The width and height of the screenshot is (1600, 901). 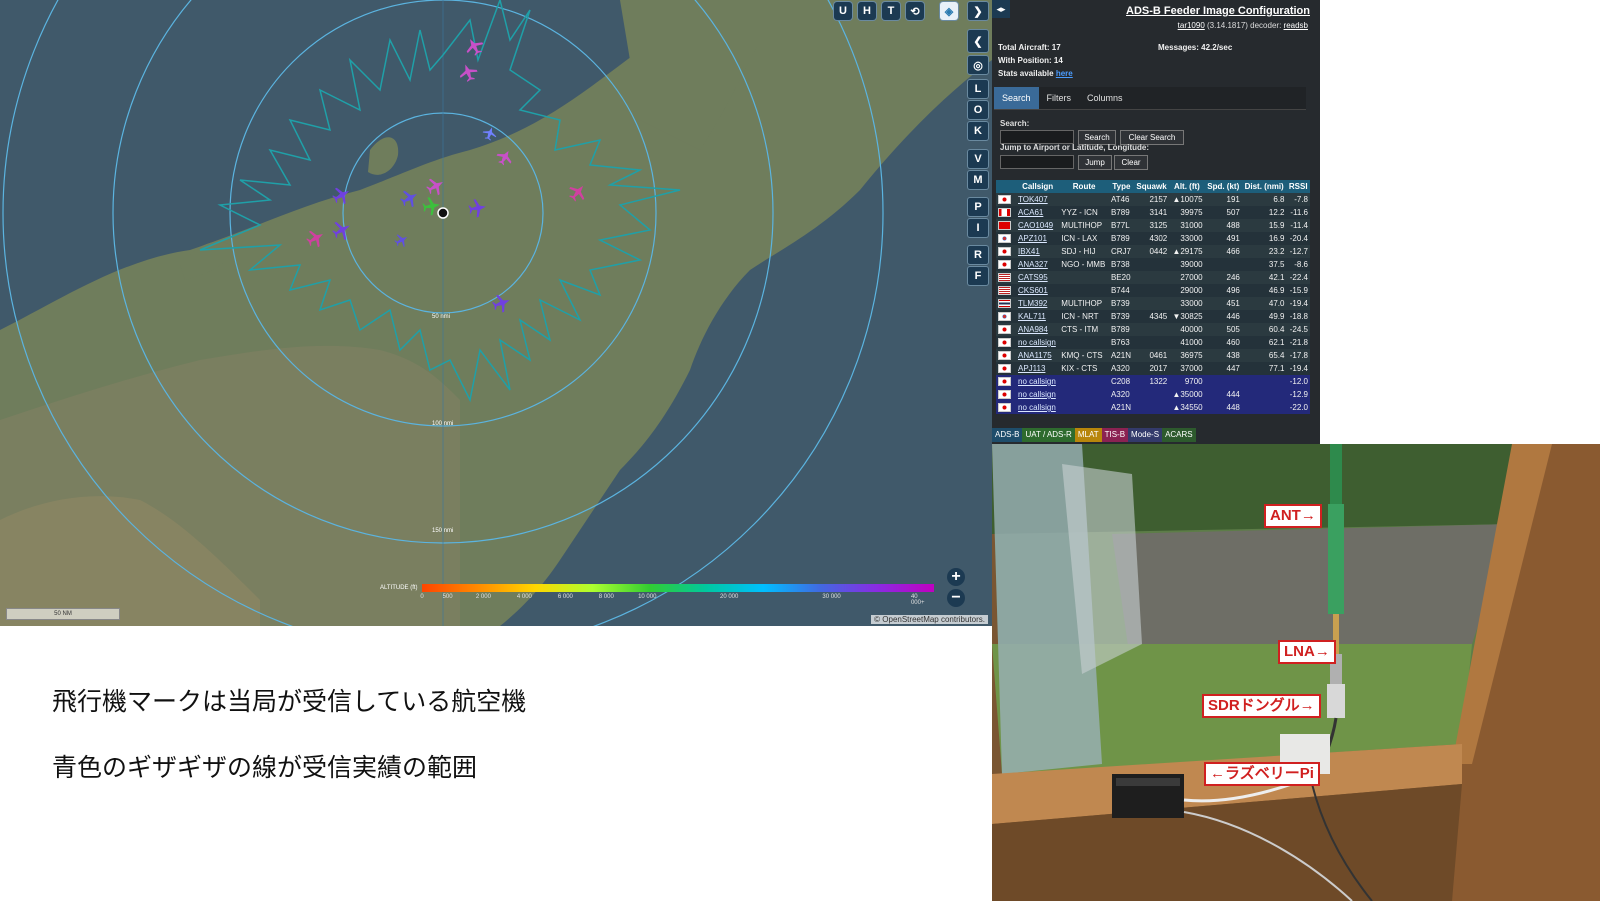 What do you see at coordinates (1191, 25) in the screenshot?
I see `tar1090-link: tar1090` at bounding box center [1191, 25].